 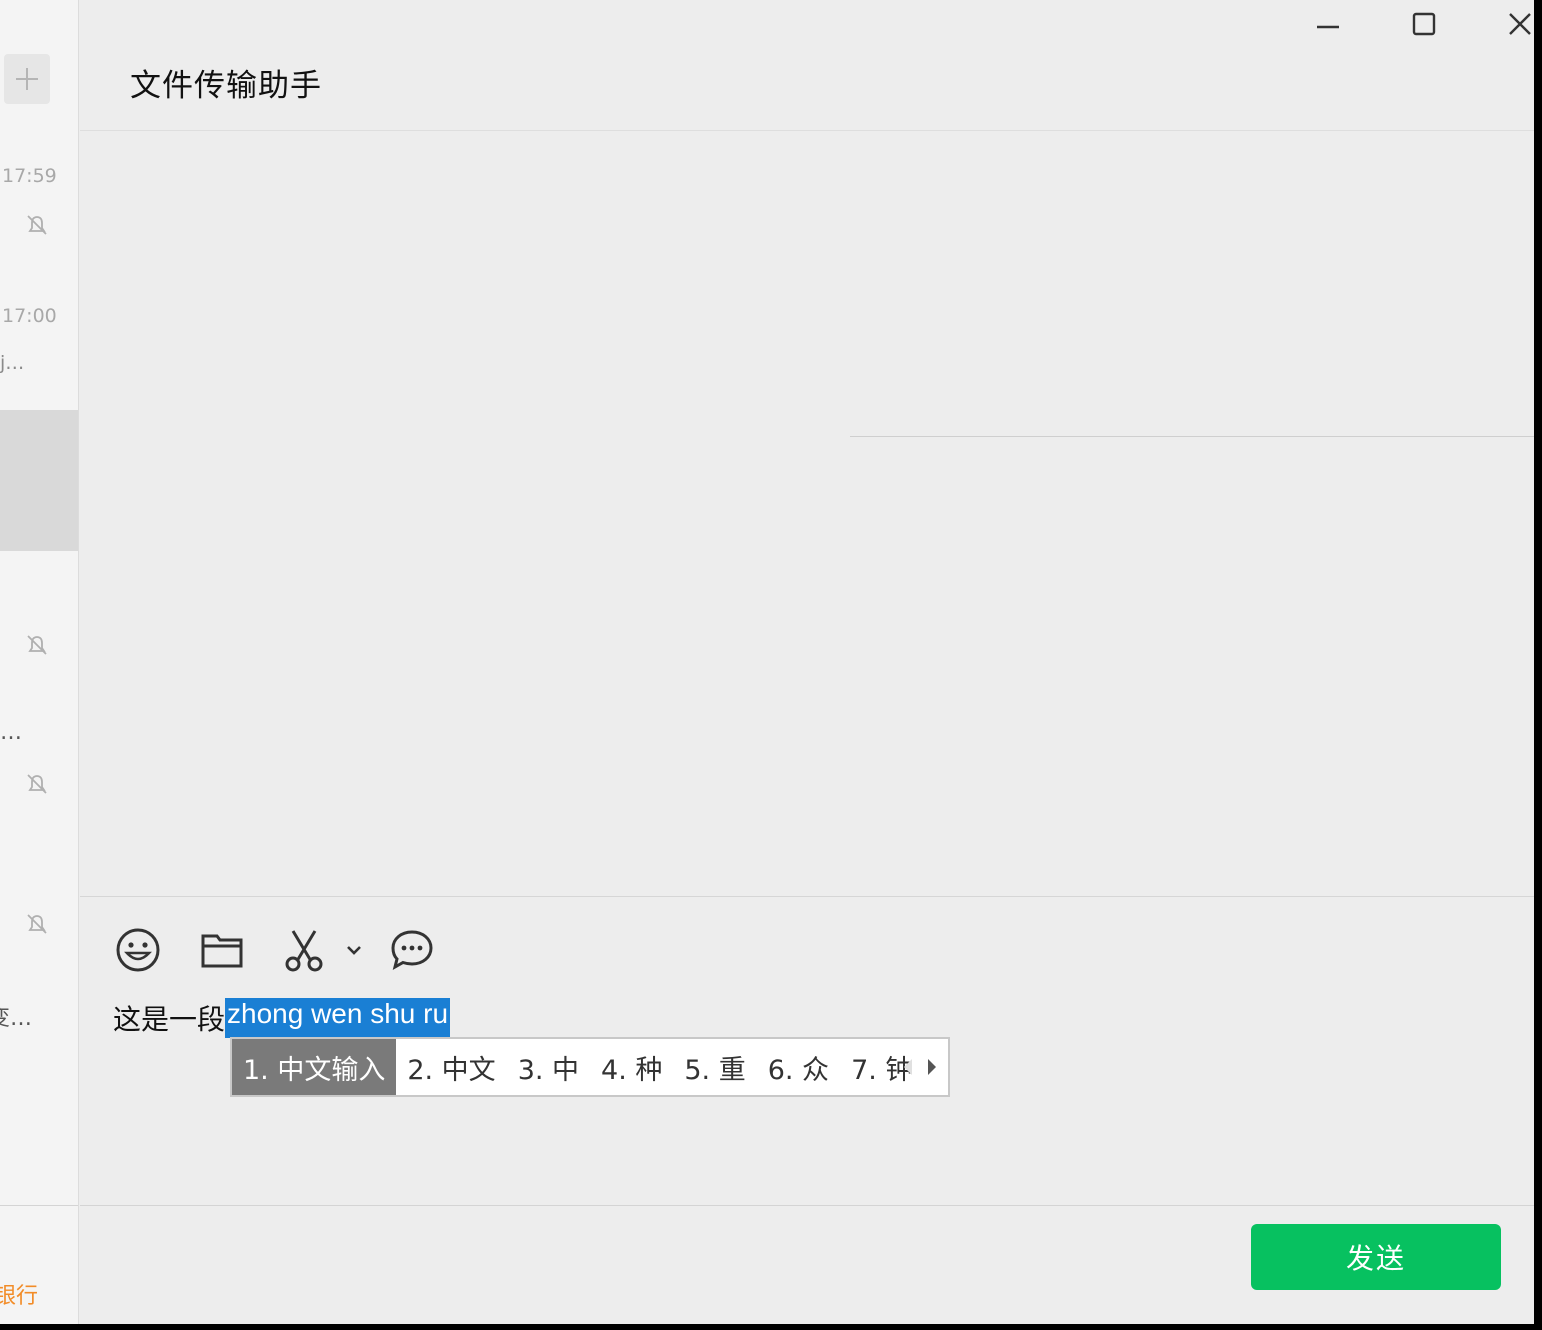 I want to click on close-icon, so click(x=1520, y=24).